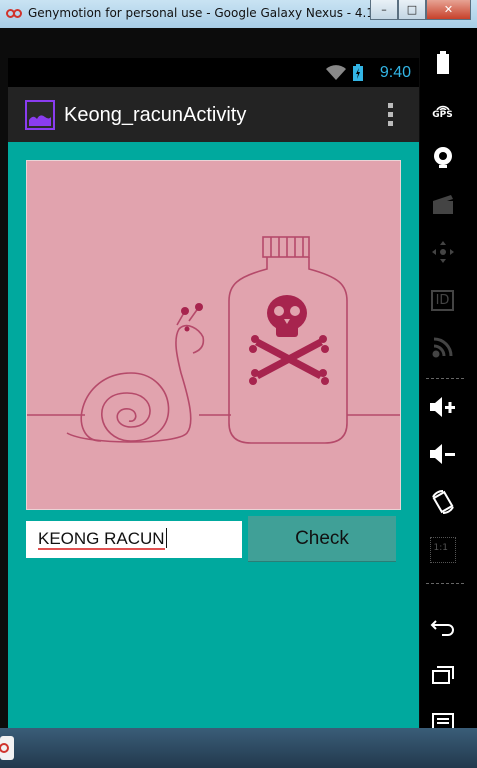 This screenshot has width=477, height=768. I want to click on windows-taskbar, so click(238, 748).